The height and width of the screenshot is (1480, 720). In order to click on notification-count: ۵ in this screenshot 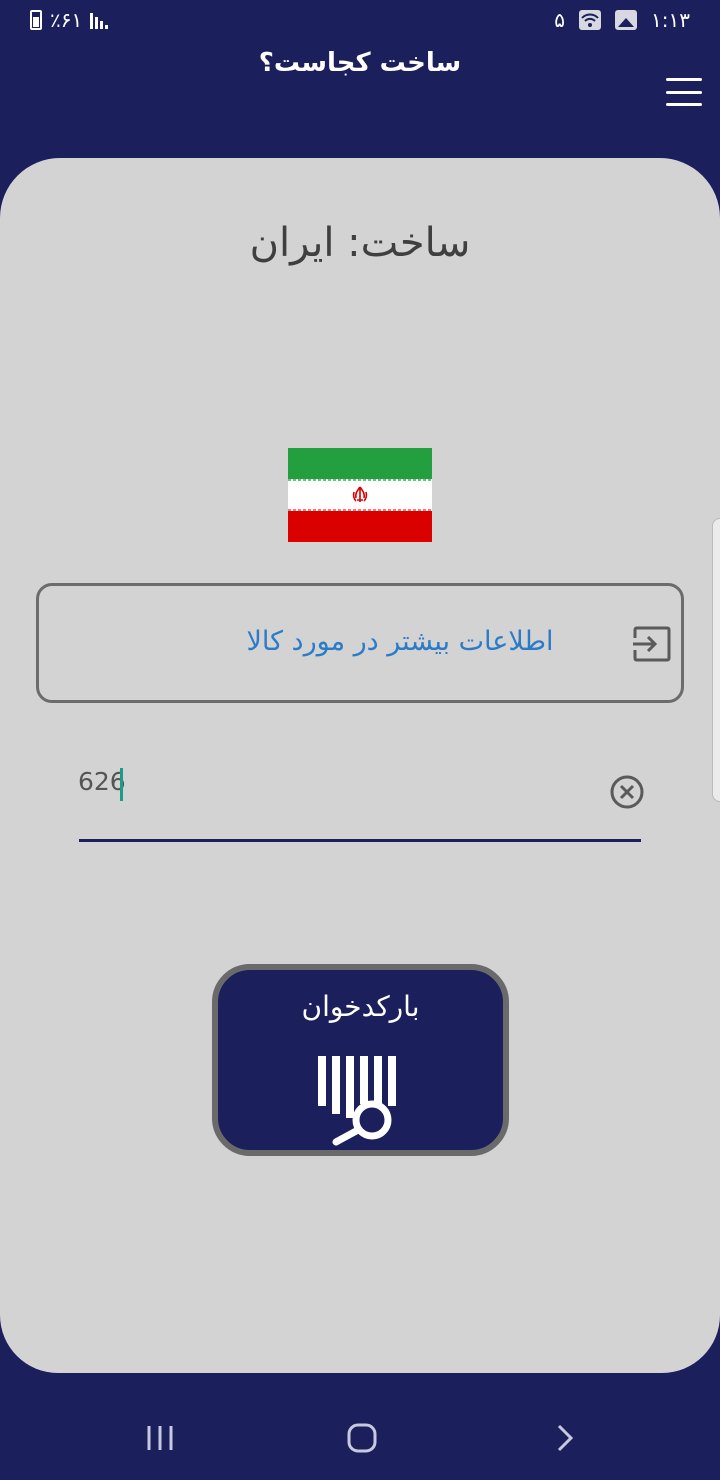, I will do `click(560, 20)`.